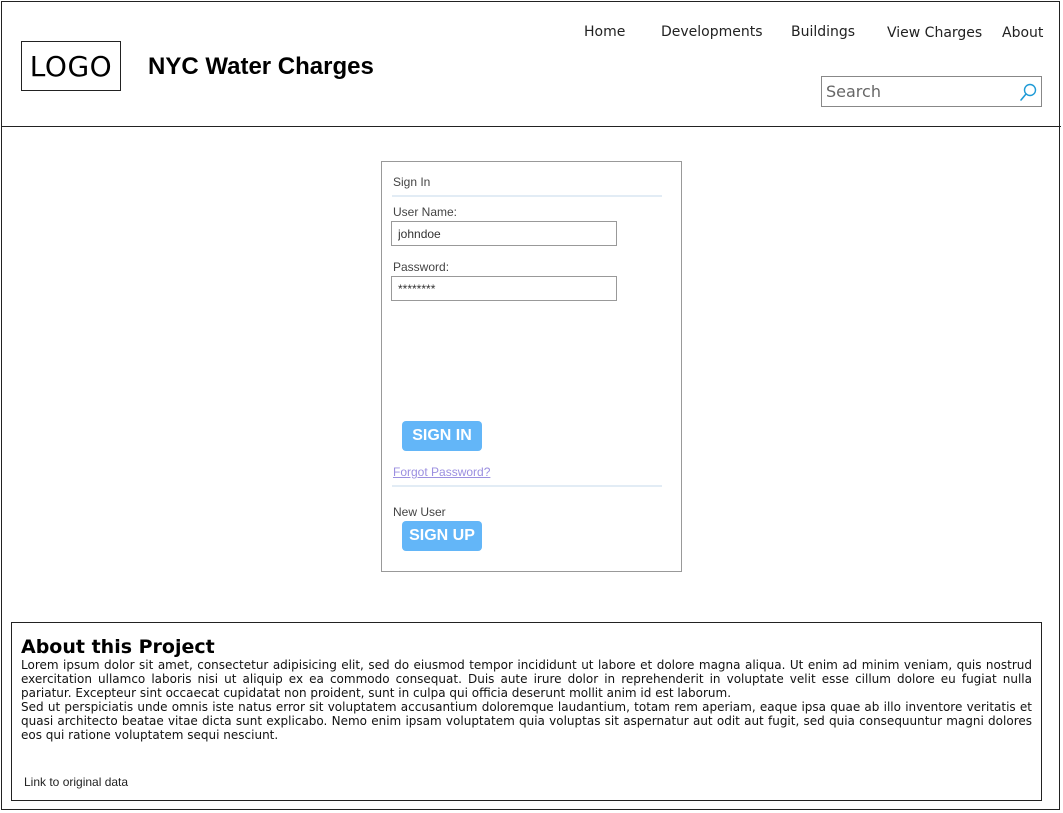 The image size is (1063, 813). I want to click on app-title: NYC Water Charges, so click(261, 66).